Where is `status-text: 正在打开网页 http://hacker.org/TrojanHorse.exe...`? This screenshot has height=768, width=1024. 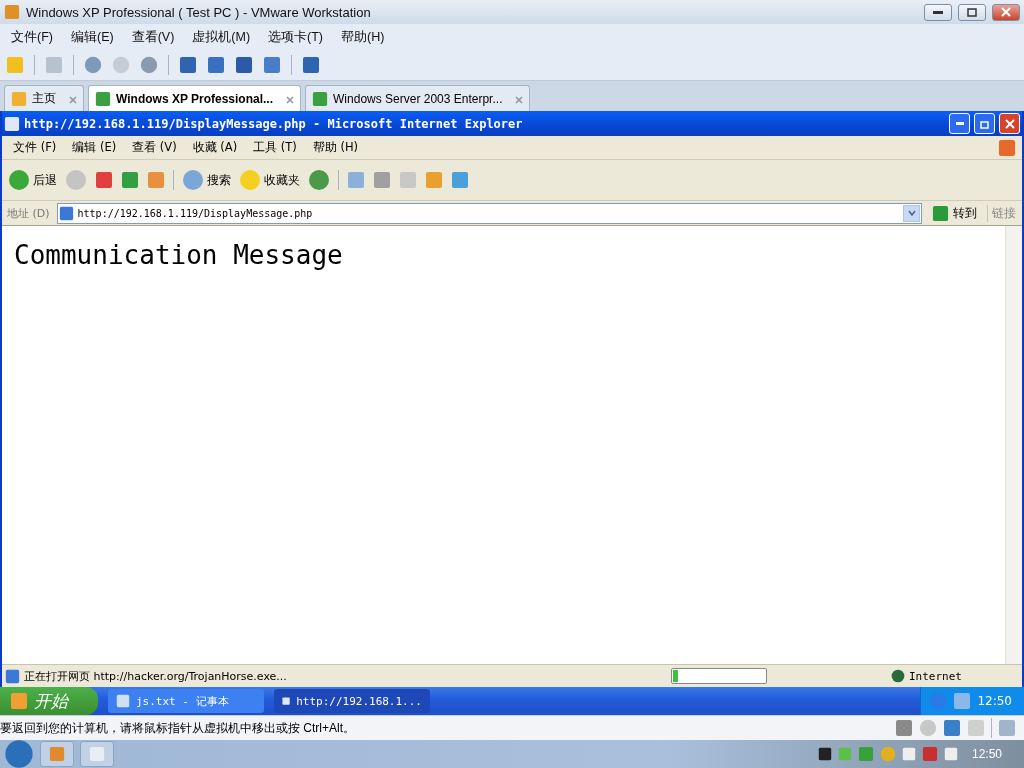 status-text: 正在打开网页 http://hacker.org/TrojanHorse.exe... is located at coordinates (156, 676).